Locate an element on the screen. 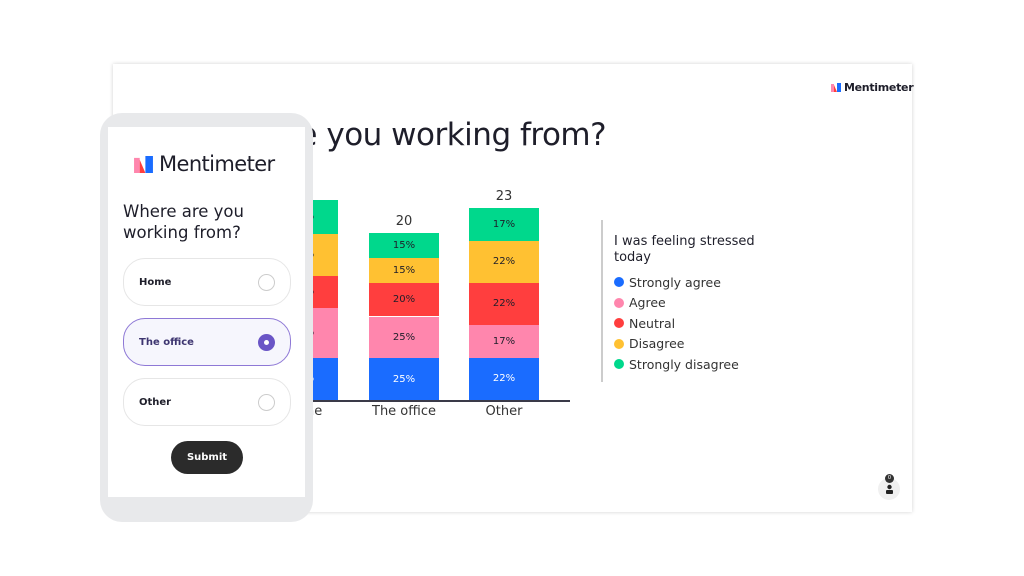  radio-button-selected is located at coordinates (266, 342).